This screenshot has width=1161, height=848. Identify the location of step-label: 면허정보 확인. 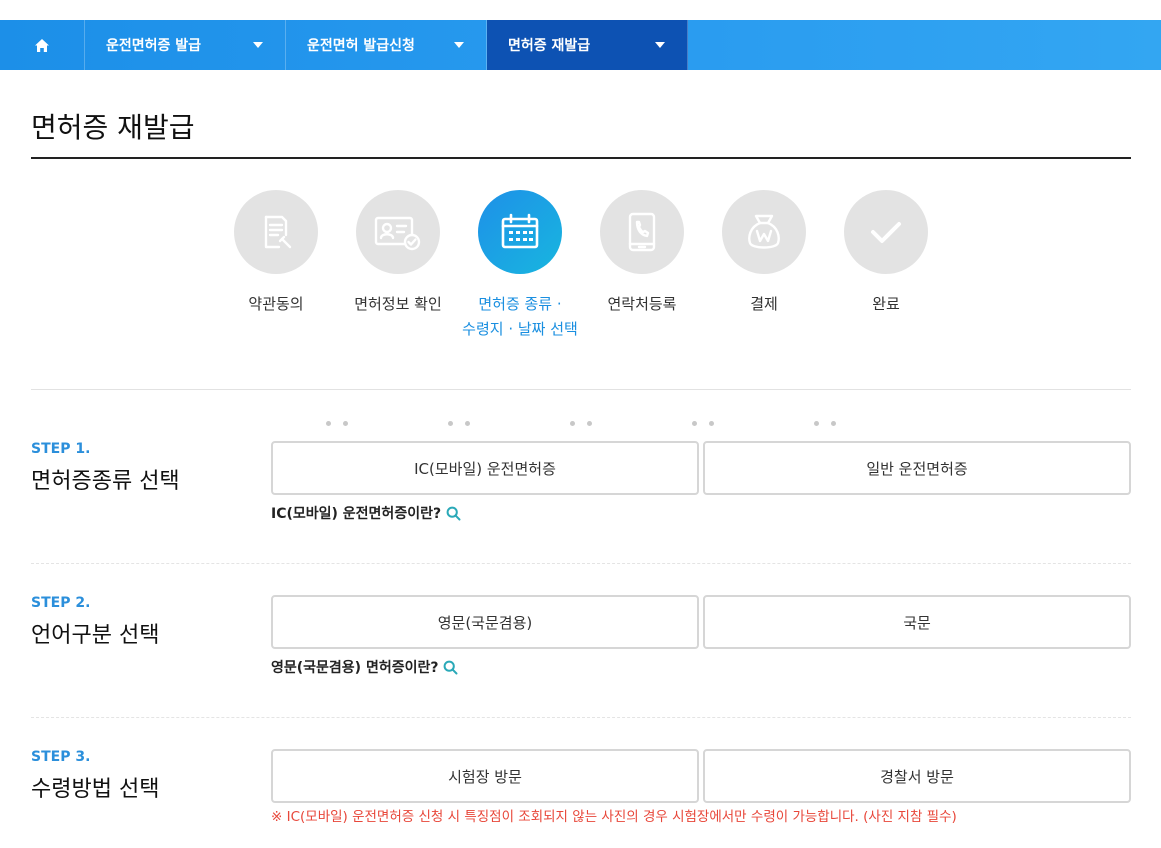
(398, 304).